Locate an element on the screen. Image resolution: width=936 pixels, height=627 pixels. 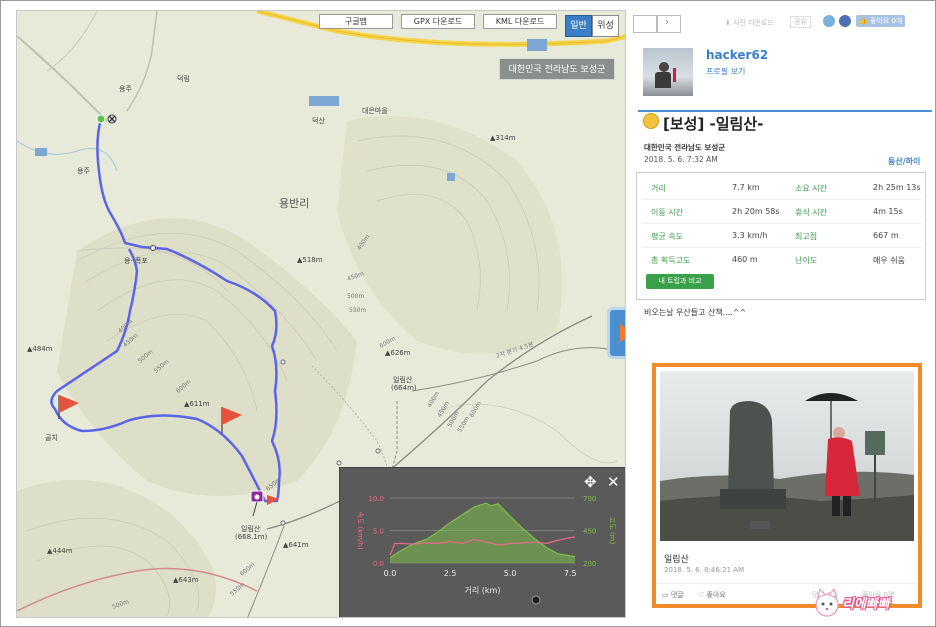
map-label-daeeun: 대은마을 is located at coordinates (375, 111).